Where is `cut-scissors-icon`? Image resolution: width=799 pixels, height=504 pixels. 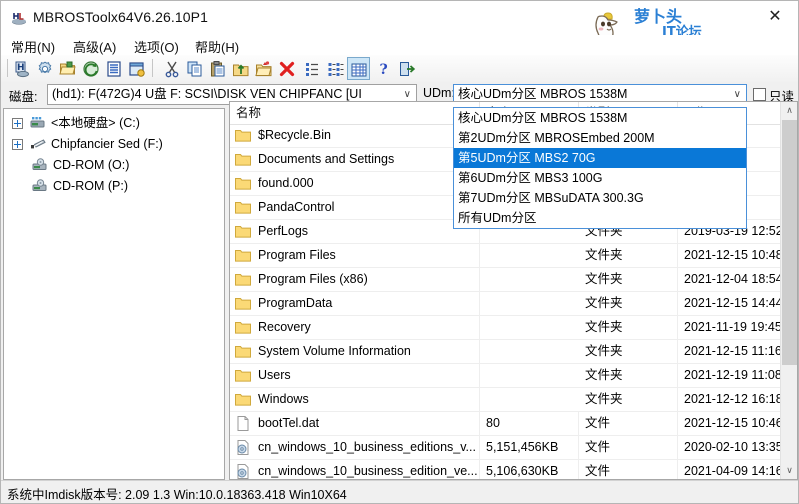 cut-scissors-icon is located at coordinates (171, 68).